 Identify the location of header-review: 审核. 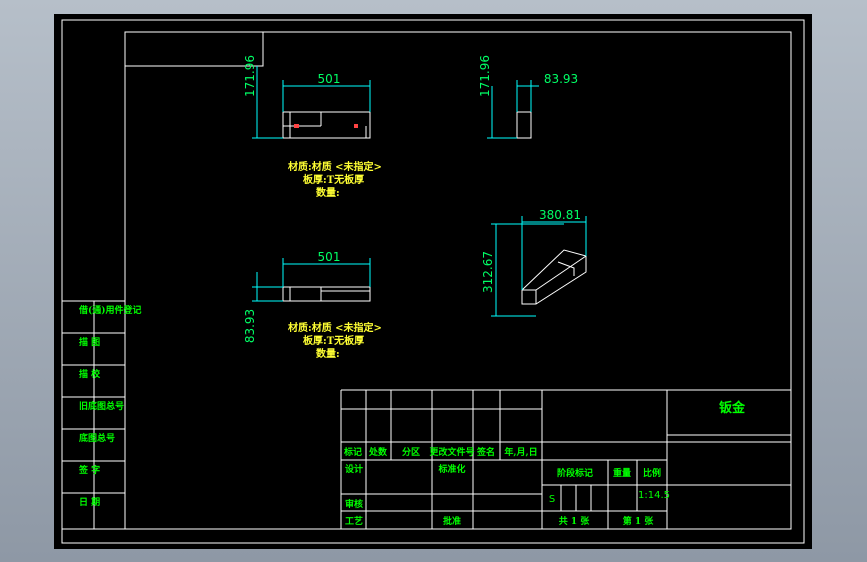
(354, 504).